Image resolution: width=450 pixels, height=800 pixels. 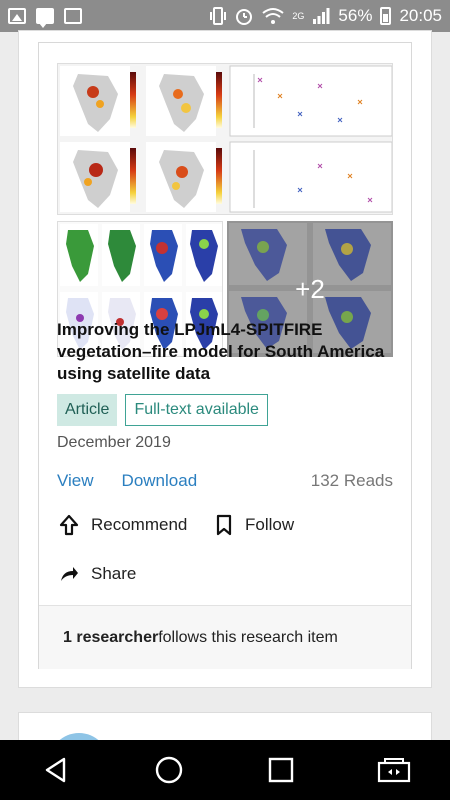 I want to click on home-circle-icon, so click(x=168, y=770).